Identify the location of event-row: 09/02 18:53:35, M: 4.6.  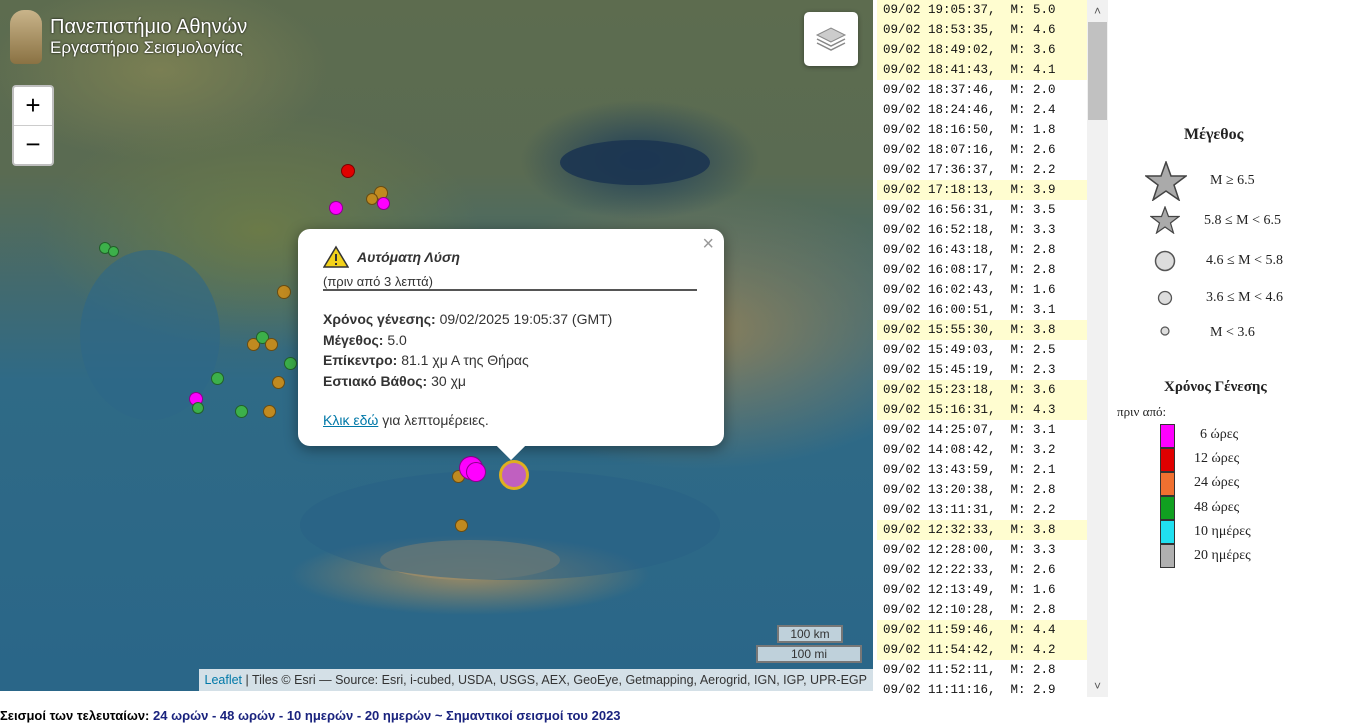
(982, 30).